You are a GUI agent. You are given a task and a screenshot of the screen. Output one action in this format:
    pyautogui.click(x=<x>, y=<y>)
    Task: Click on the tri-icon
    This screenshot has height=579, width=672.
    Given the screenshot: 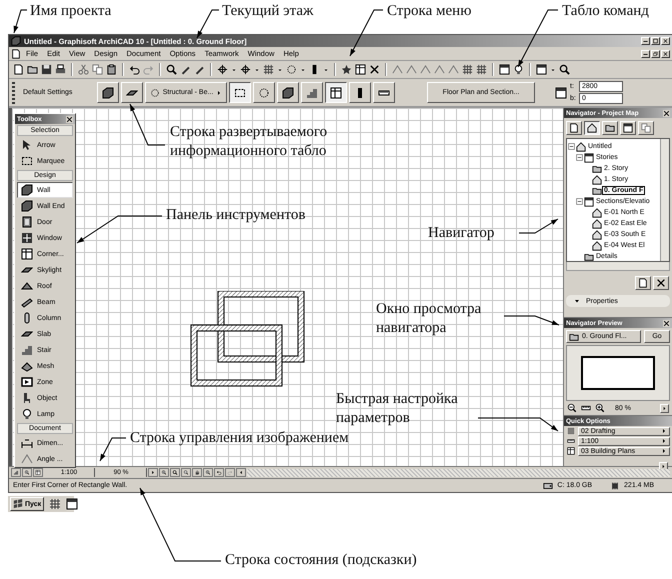 What is the action you would take?
    pyautogui.click(x=153, y=472)
    